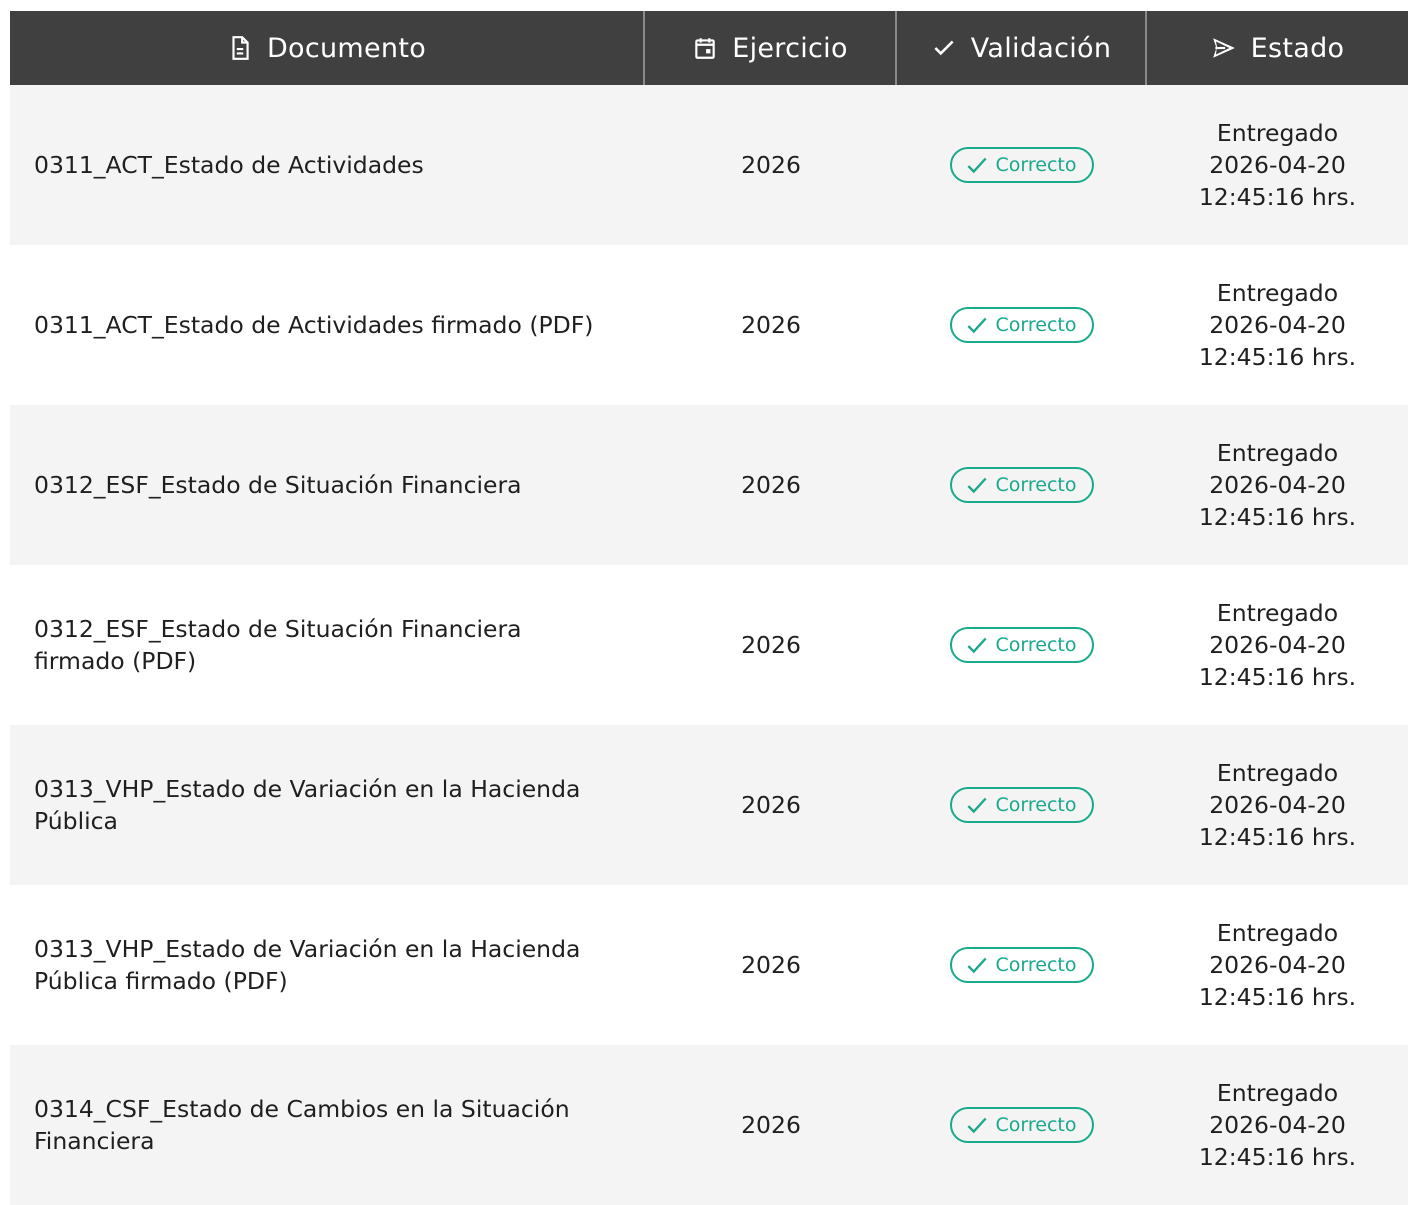  Describe the element at coordinates (1041, 48) in the screenshot. I see `column-header-label: Validación` at that location.